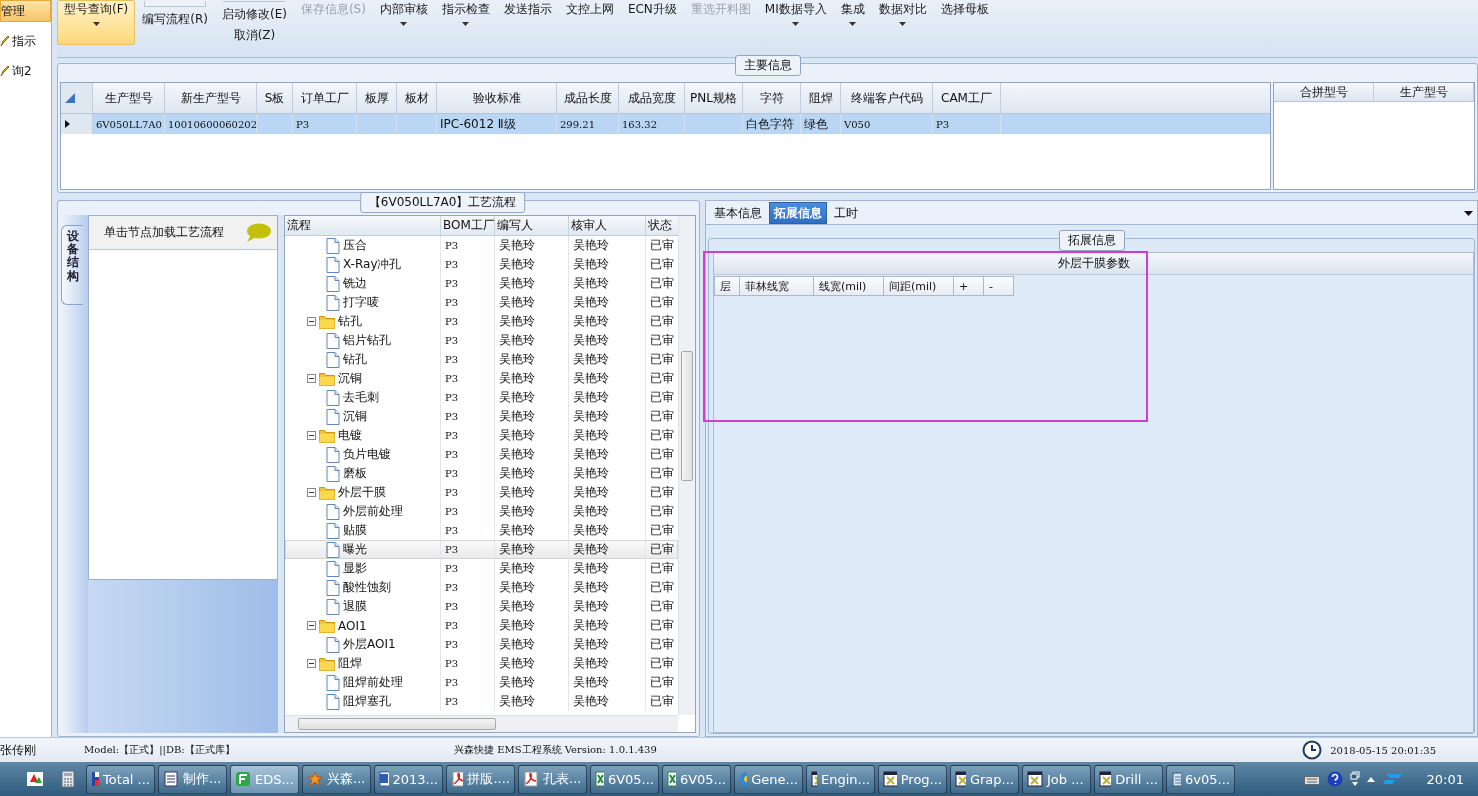 Image resolution: width=1478 pixels, height=796 pixels. Describe the element at coordinates (714, 98) in the screenshot. I see `column-header: PNL规格` at that location.